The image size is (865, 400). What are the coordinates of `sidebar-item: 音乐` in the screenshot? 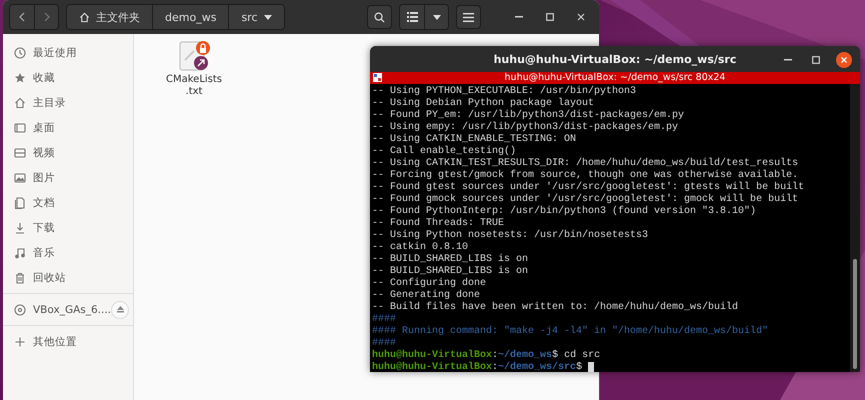 It's located at (68, 252).